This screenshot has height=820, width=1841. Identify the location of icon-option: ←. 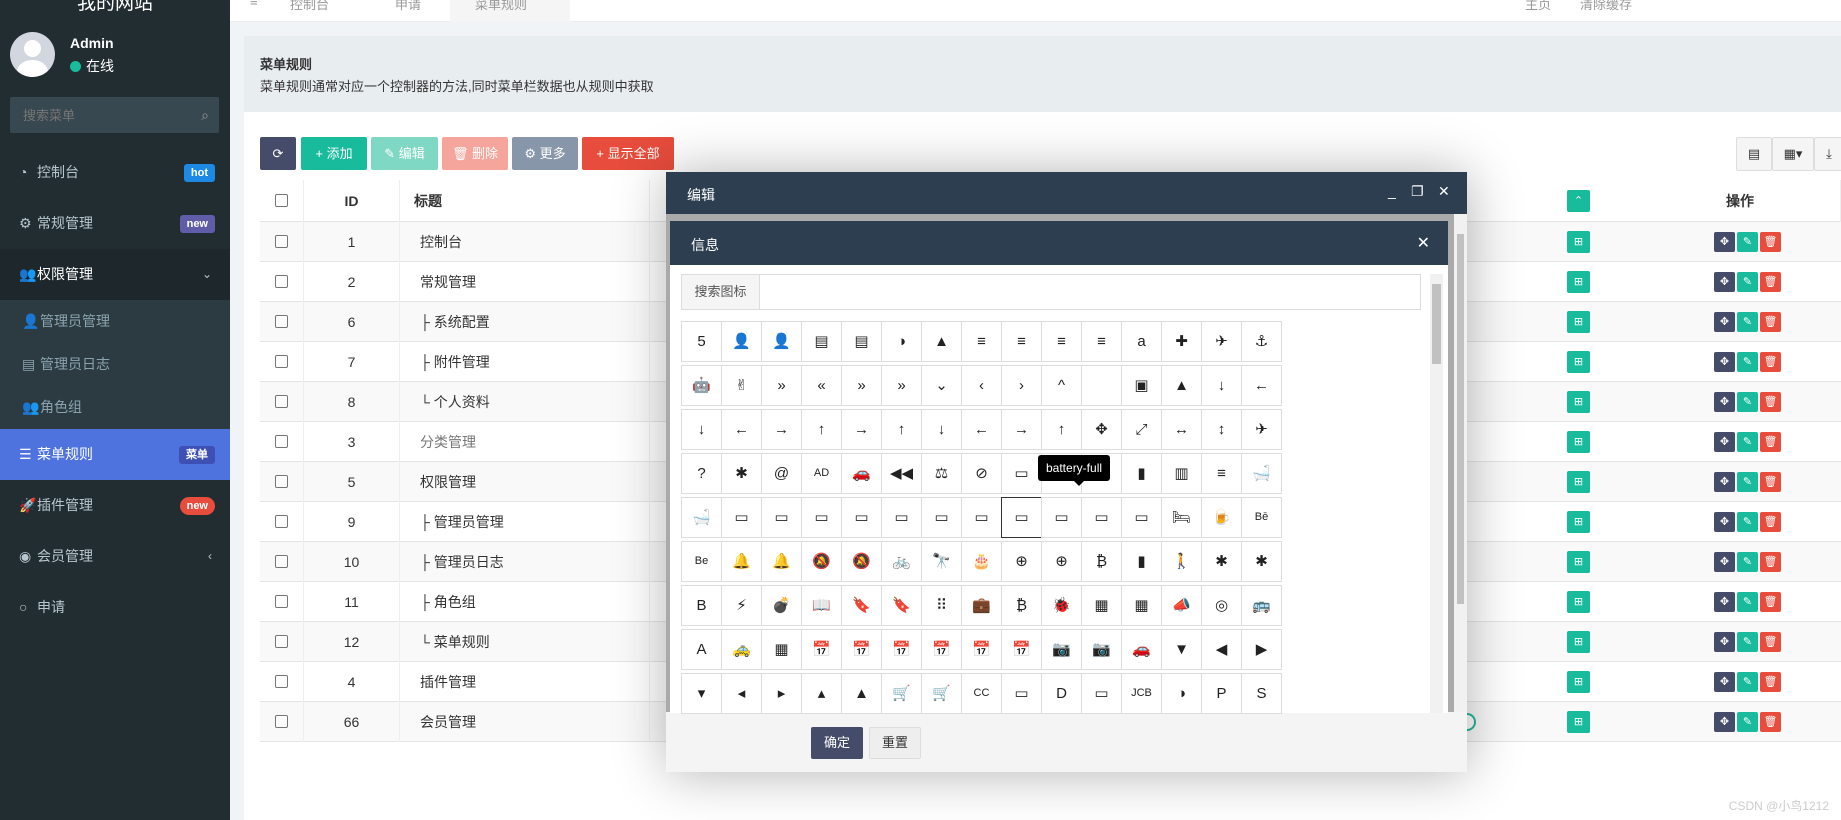
(1261, 385).